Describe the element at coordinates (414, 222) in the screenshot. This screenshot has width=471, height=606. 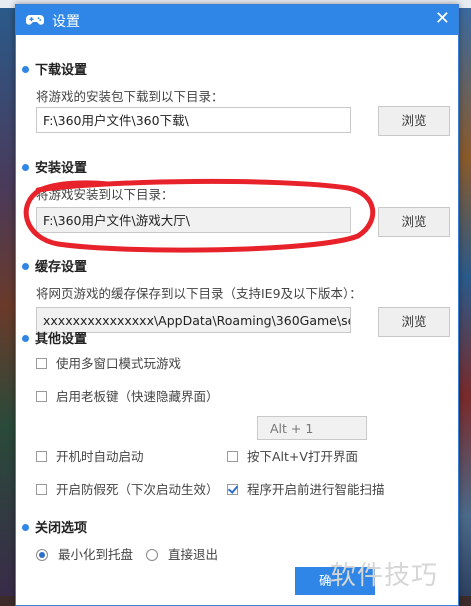
I see `install-browse-button: 浏览` at that location.